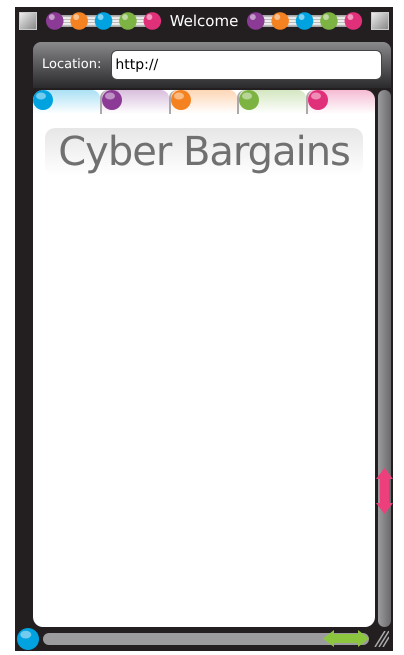 The image size is (404, 655). I want to click on vertical-scrollbar, so click(384, 358).